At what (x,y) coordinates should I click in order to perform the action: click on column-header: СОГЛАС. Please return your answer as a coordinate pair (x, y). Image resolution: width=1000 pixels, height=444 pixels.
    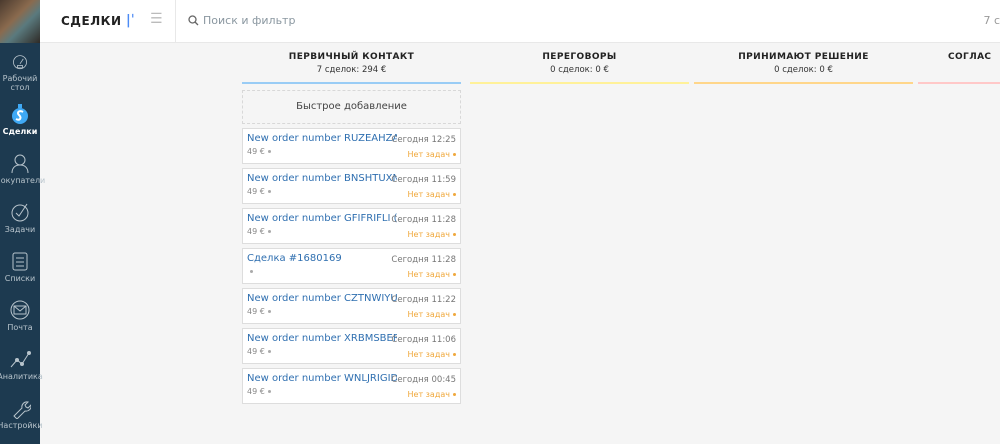
    Looking at the image, I should click on (959, 63).